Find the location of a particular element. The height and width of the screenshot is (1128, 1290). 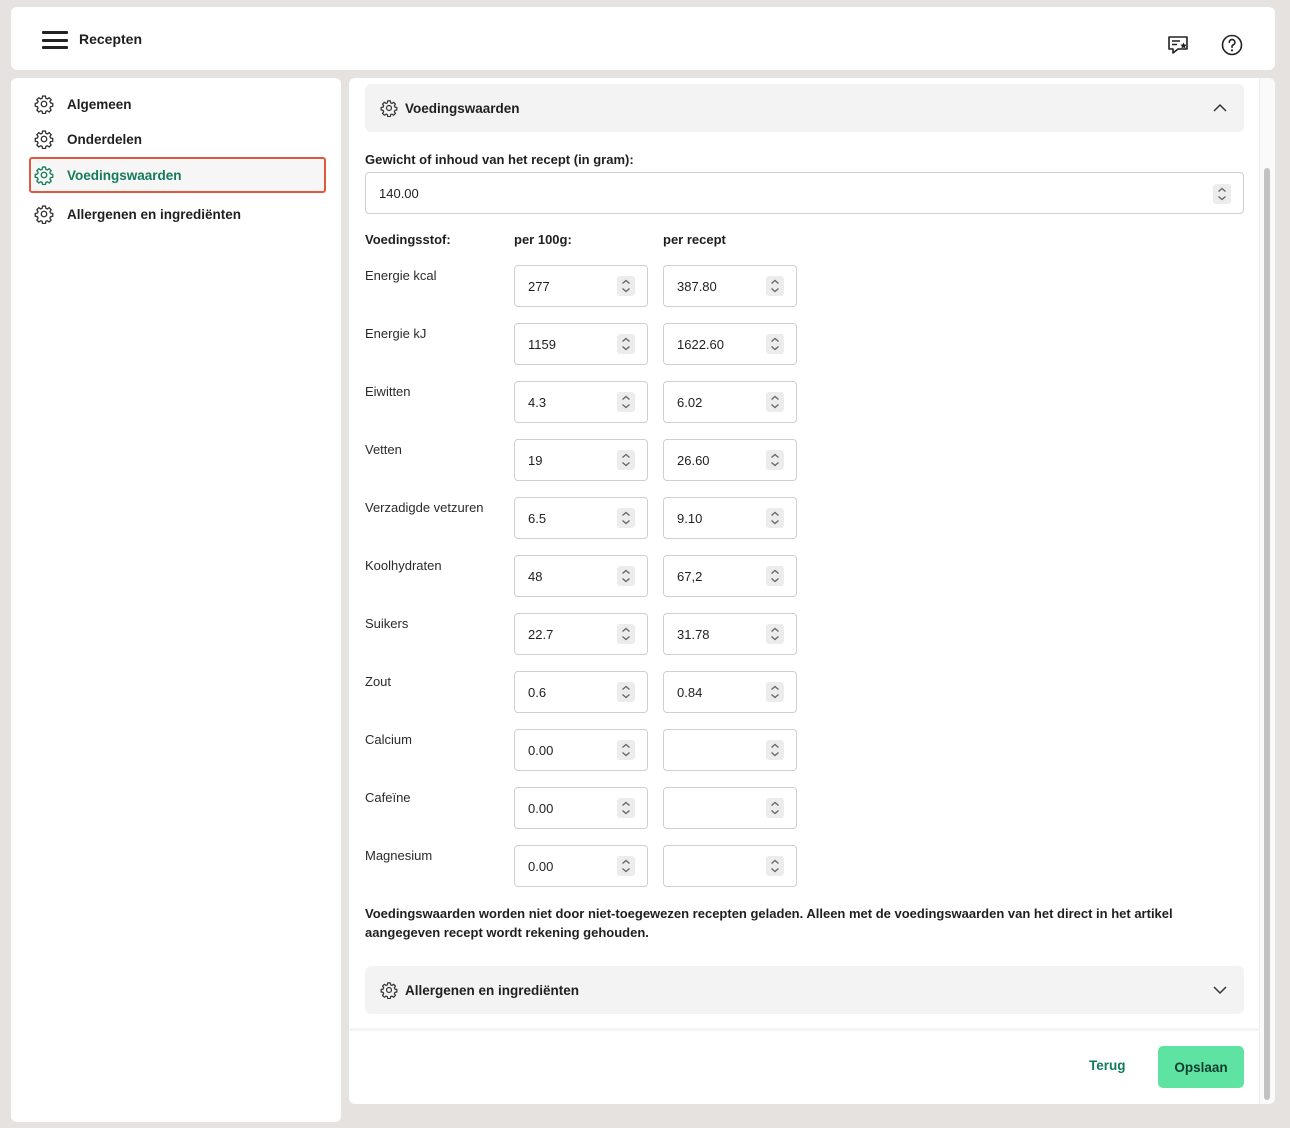

per100-input: 6.5 is located at coordinates (581, 518).